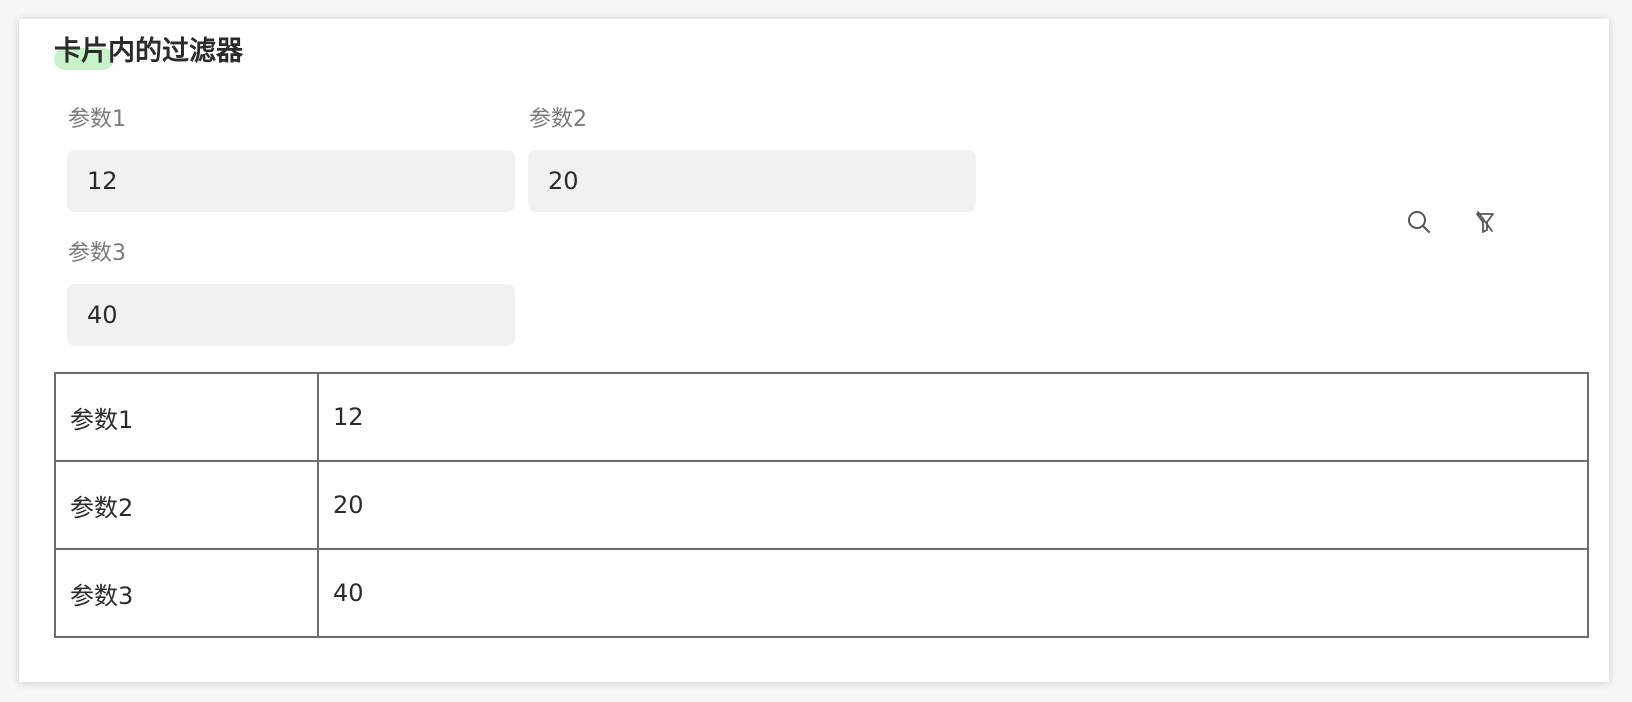  I want to click on clear-filter-button, so click(1485, 222).